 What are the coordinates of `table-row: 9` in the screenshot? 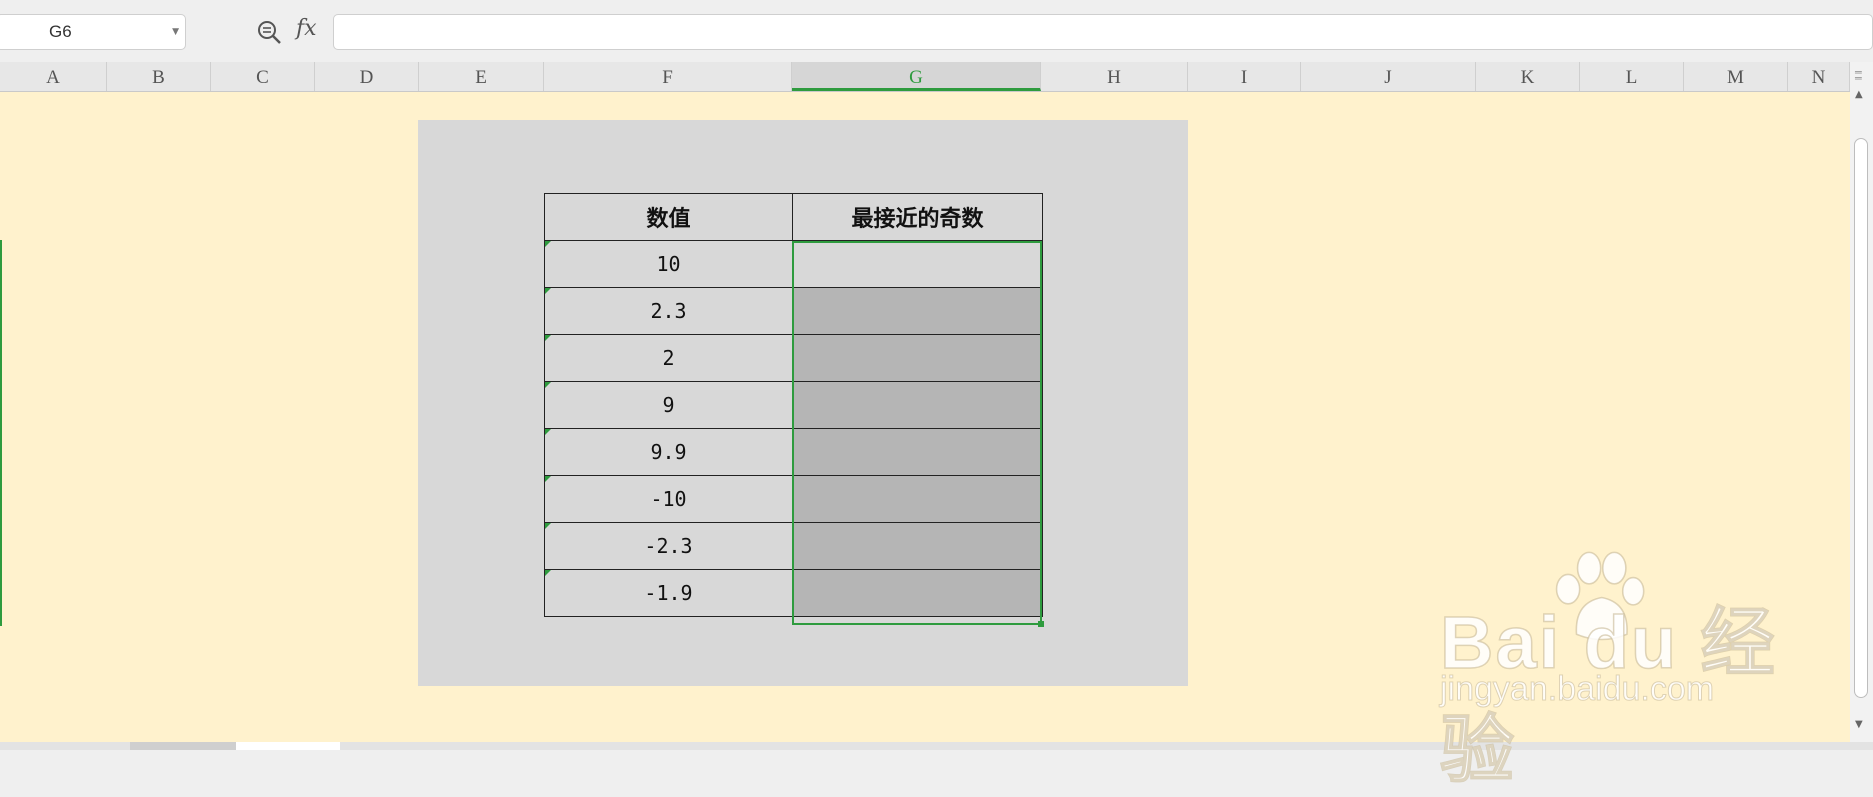 It's located at (793, 405).